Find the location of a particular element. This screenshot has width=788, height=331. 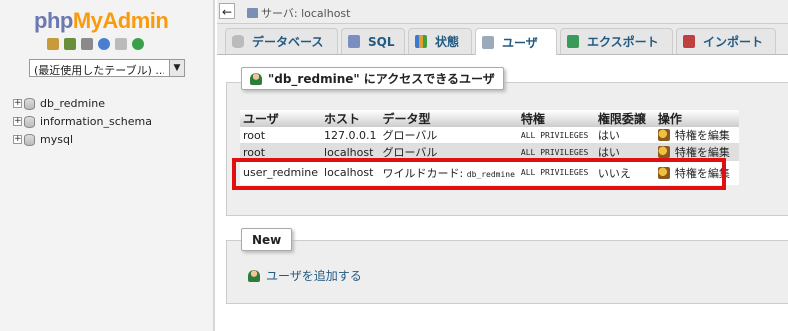

col-privileges: 特権 is located at coordinates (556, 118).